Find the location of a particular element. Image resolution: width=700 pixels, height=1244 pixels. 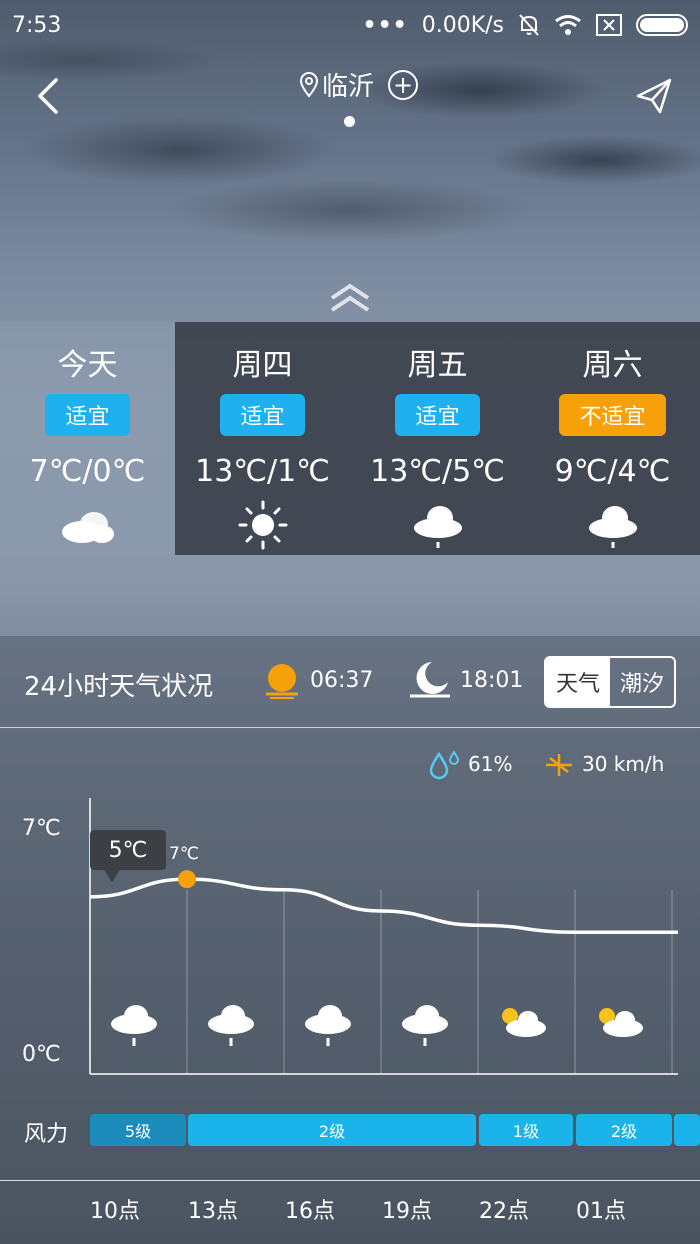

status-time: 7:53 is located at coordinates (37, 25).